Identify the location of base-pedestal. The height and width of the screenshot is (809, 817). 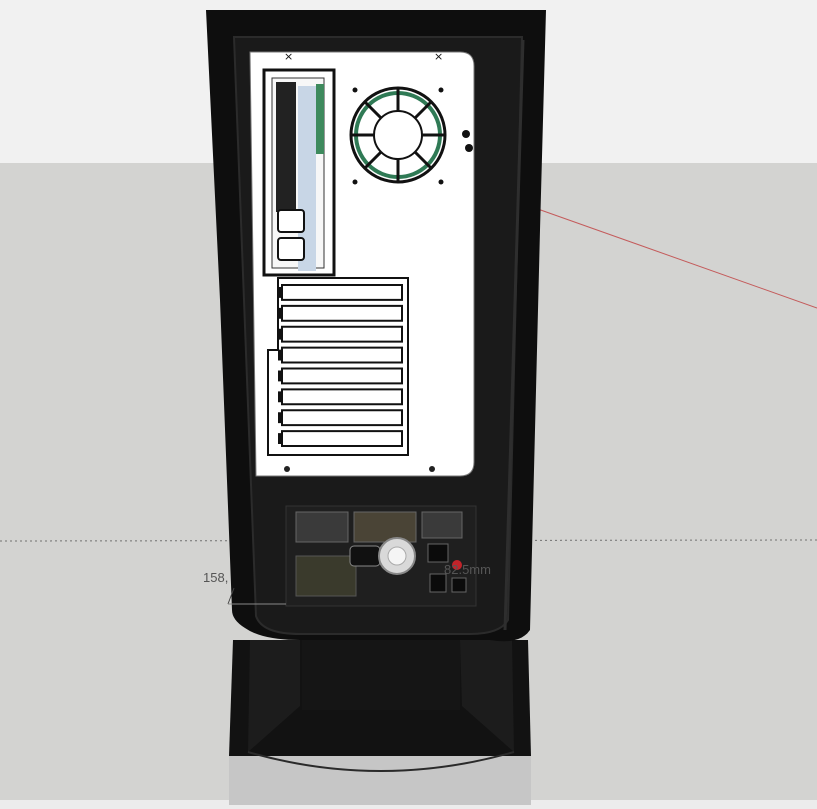
(380, 780).